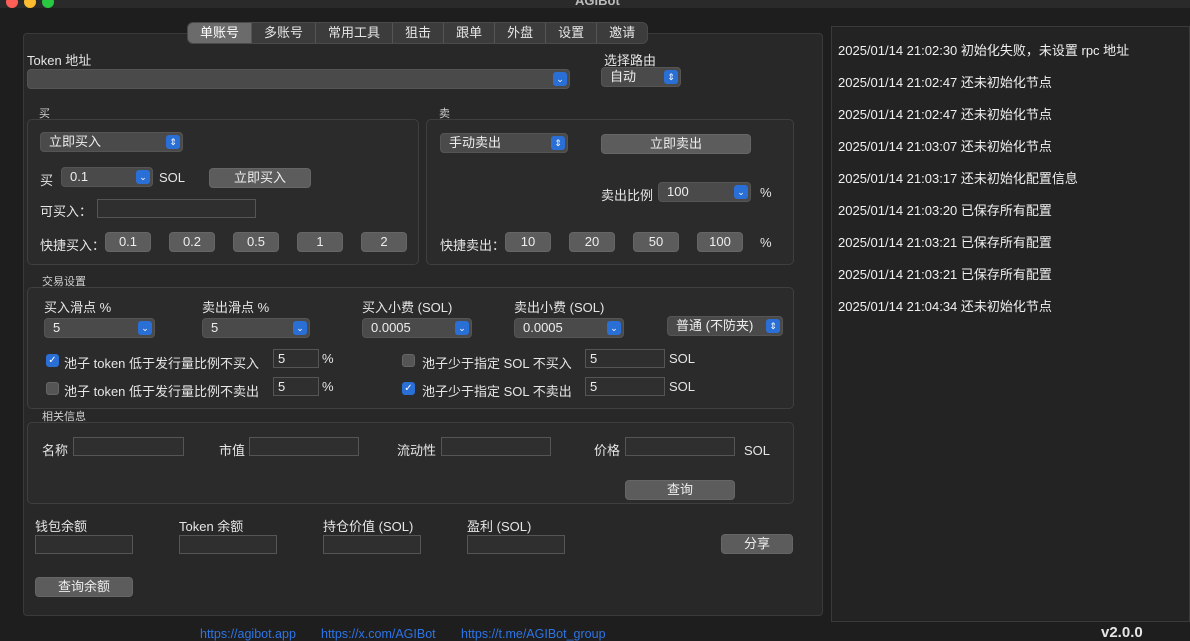 The image size is (1190, 641). I want to click on tab-copy-trade: 跟单, so click(470, 33).